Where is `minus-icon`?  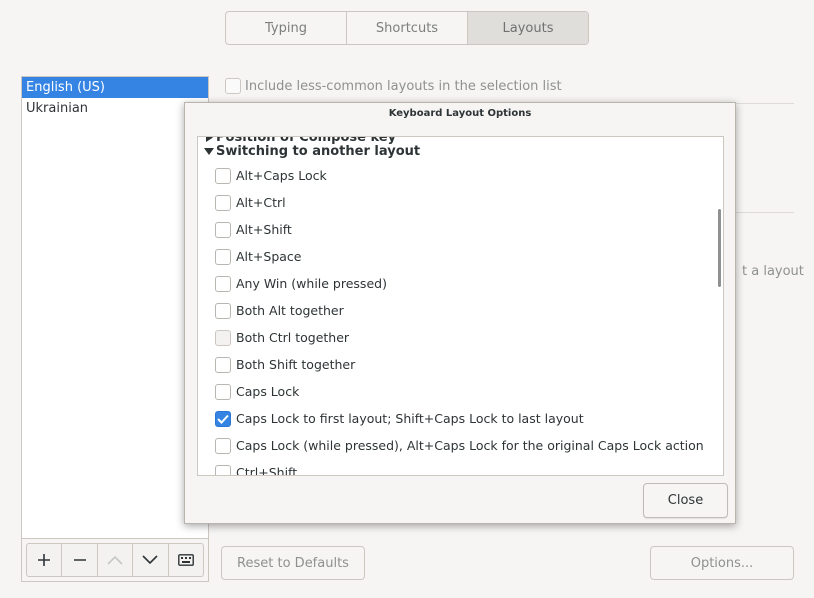 minus-icon is located at coordinates (79, 560).